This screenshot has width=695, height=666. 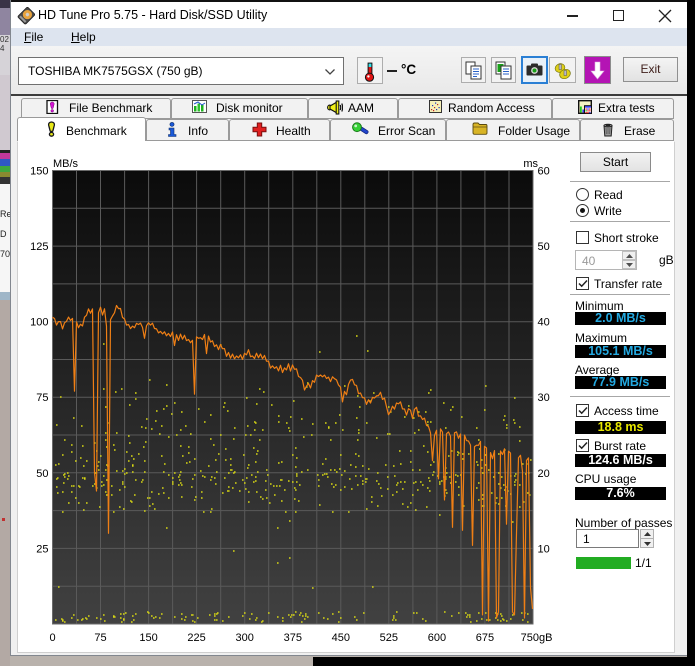 I want to click on svg-text: 100, so click(x=39, y=323).